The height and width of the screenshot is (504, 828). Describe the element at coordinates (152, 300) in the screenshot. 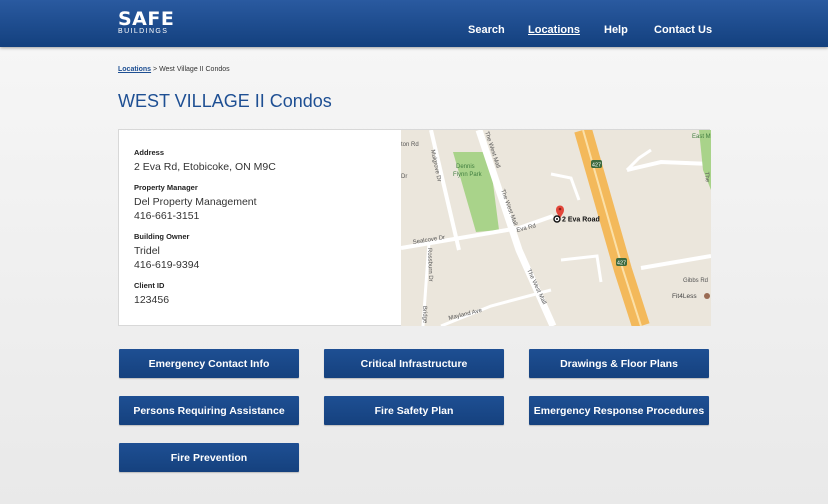

I see `client-id-value: 123456` at that location.